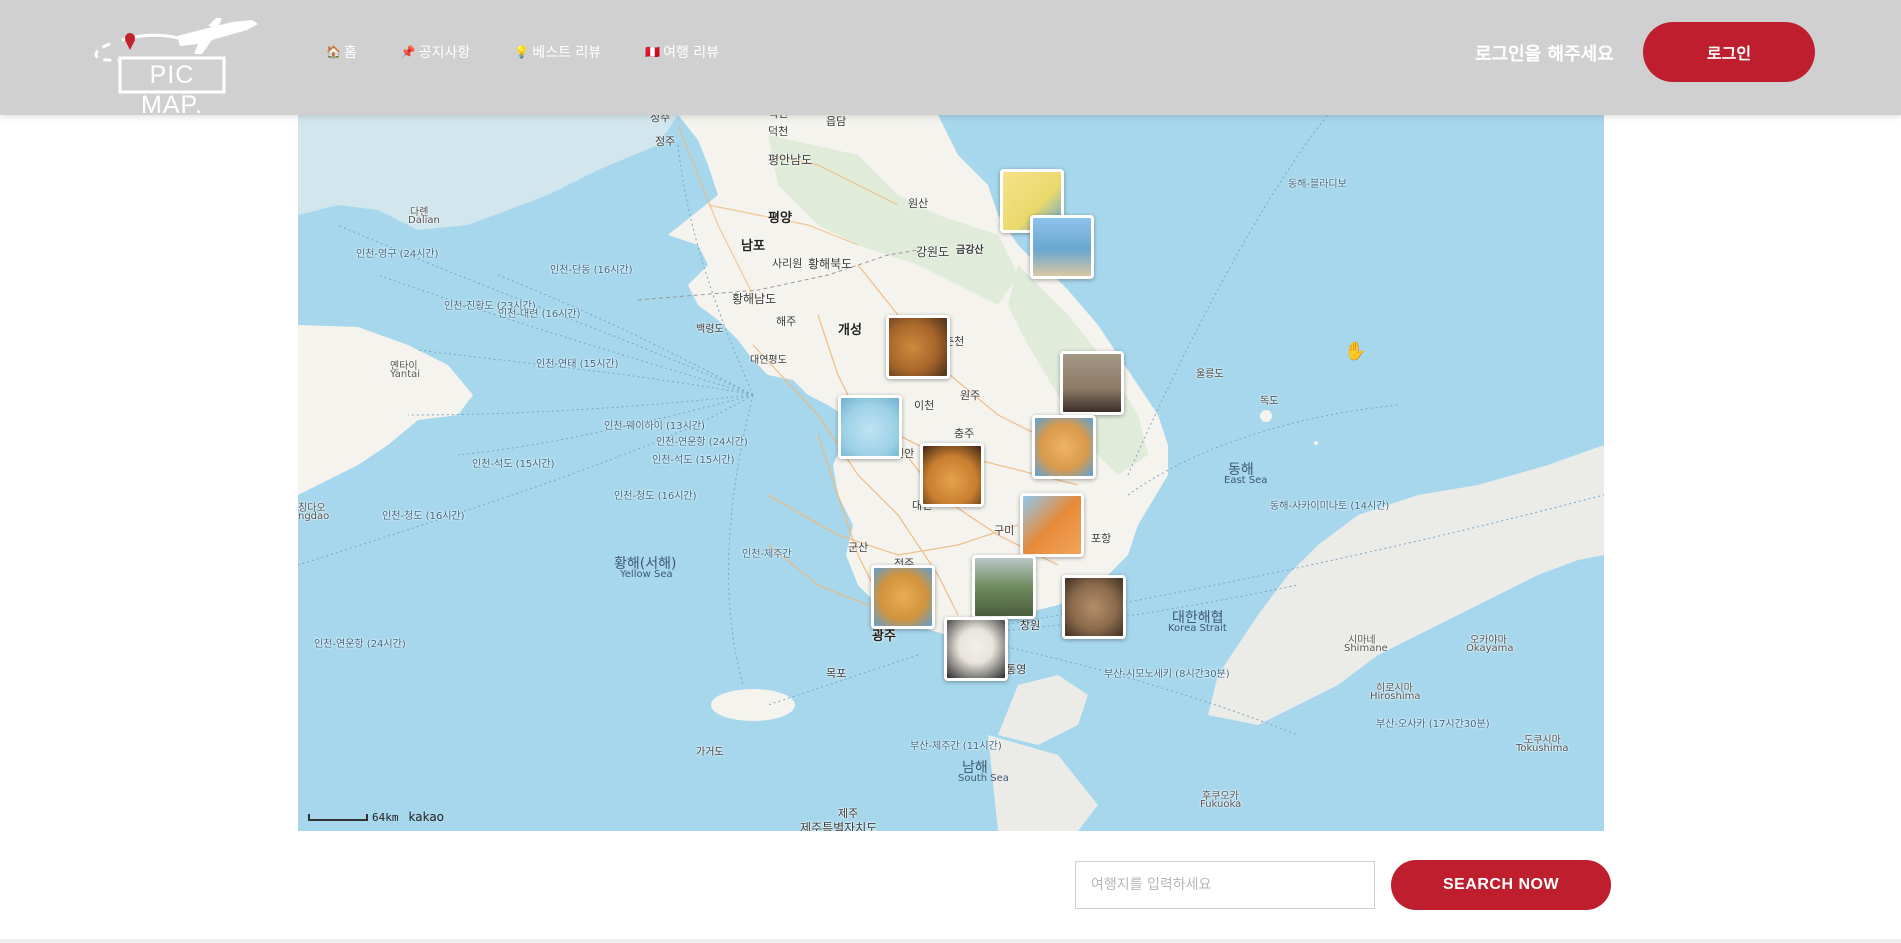 This screenshot has height=943, width=1901. Describe the element at coordinates (836, 121) in the screenshot. I see `map-label-eupdam-2: 읍담` at that location.